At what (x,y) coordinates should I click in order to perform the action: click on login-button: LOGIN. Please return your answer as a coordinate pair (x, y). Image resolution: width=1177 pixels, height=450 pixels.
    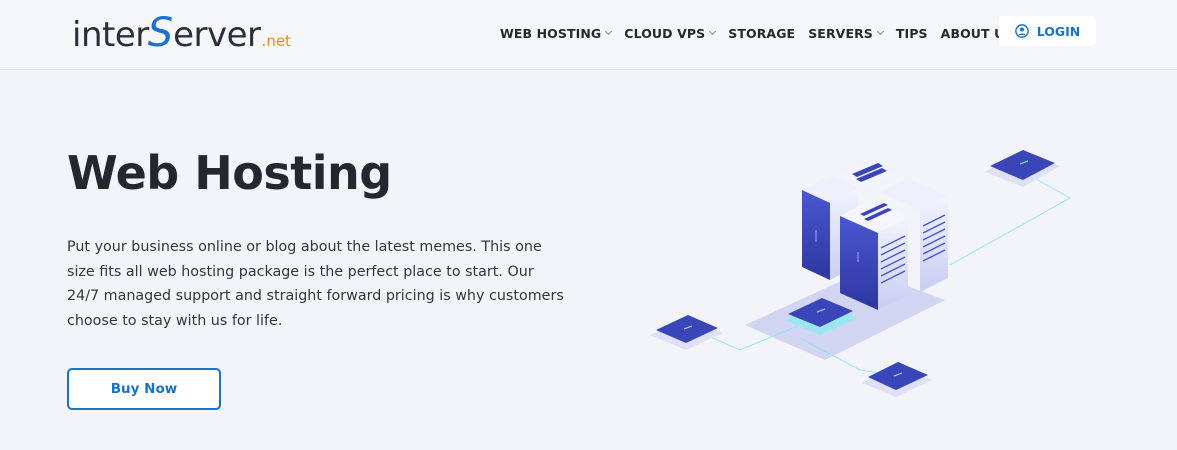
    Looking at the image, I should click on (1047, 31).